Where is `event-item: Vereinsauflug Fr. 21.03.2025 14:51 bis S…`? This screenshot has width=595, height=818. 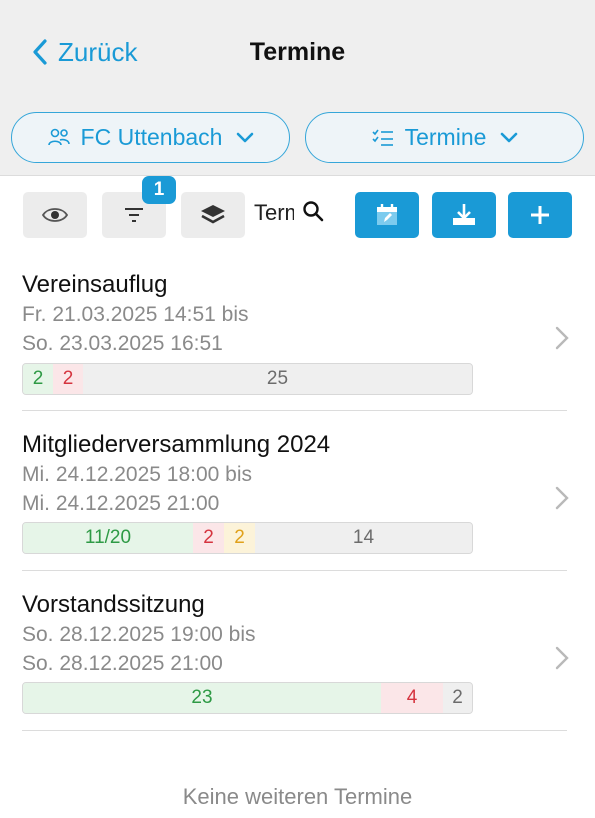
event-item: Vereinsauflug Fr. 21.03.2025 14:51 bis S… is located at coordinates (295, 335).